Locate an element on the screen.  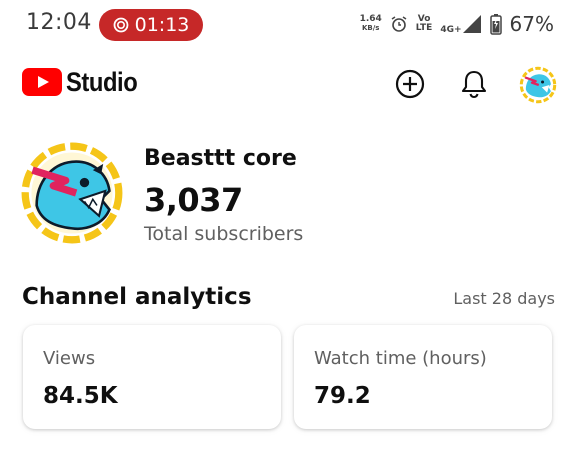
app-title: Studio is located at coordinates (102, 82).